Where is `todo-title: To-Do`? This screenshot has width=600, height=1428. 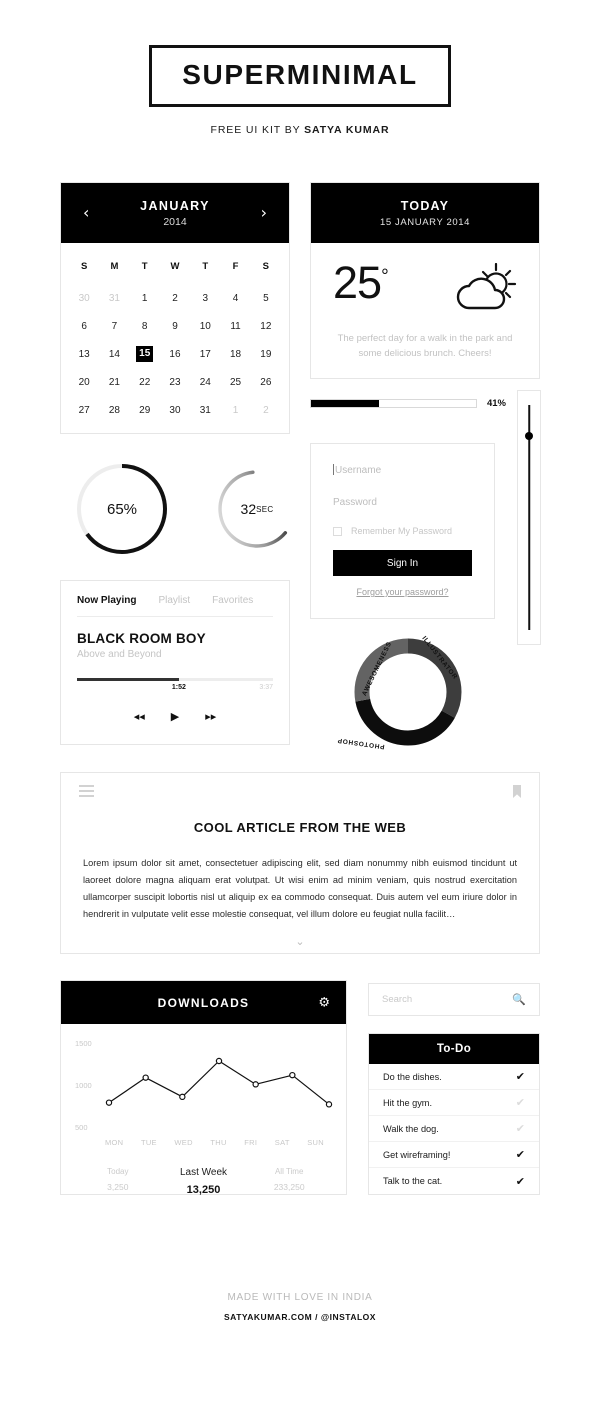
todo-title: To-Do is located at coordinates (454, 1049).